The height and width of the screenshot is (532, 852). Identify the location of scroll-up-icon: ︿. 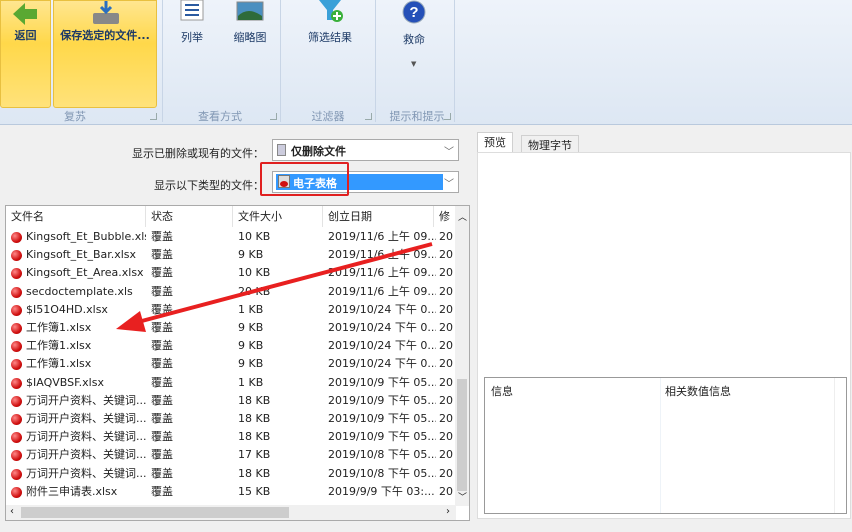
(462, 216).